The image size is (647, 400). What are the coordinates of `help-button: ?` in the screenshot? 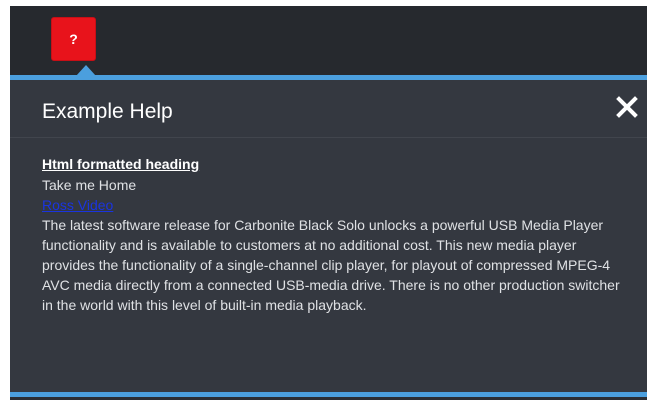 It's located at (73, 39).